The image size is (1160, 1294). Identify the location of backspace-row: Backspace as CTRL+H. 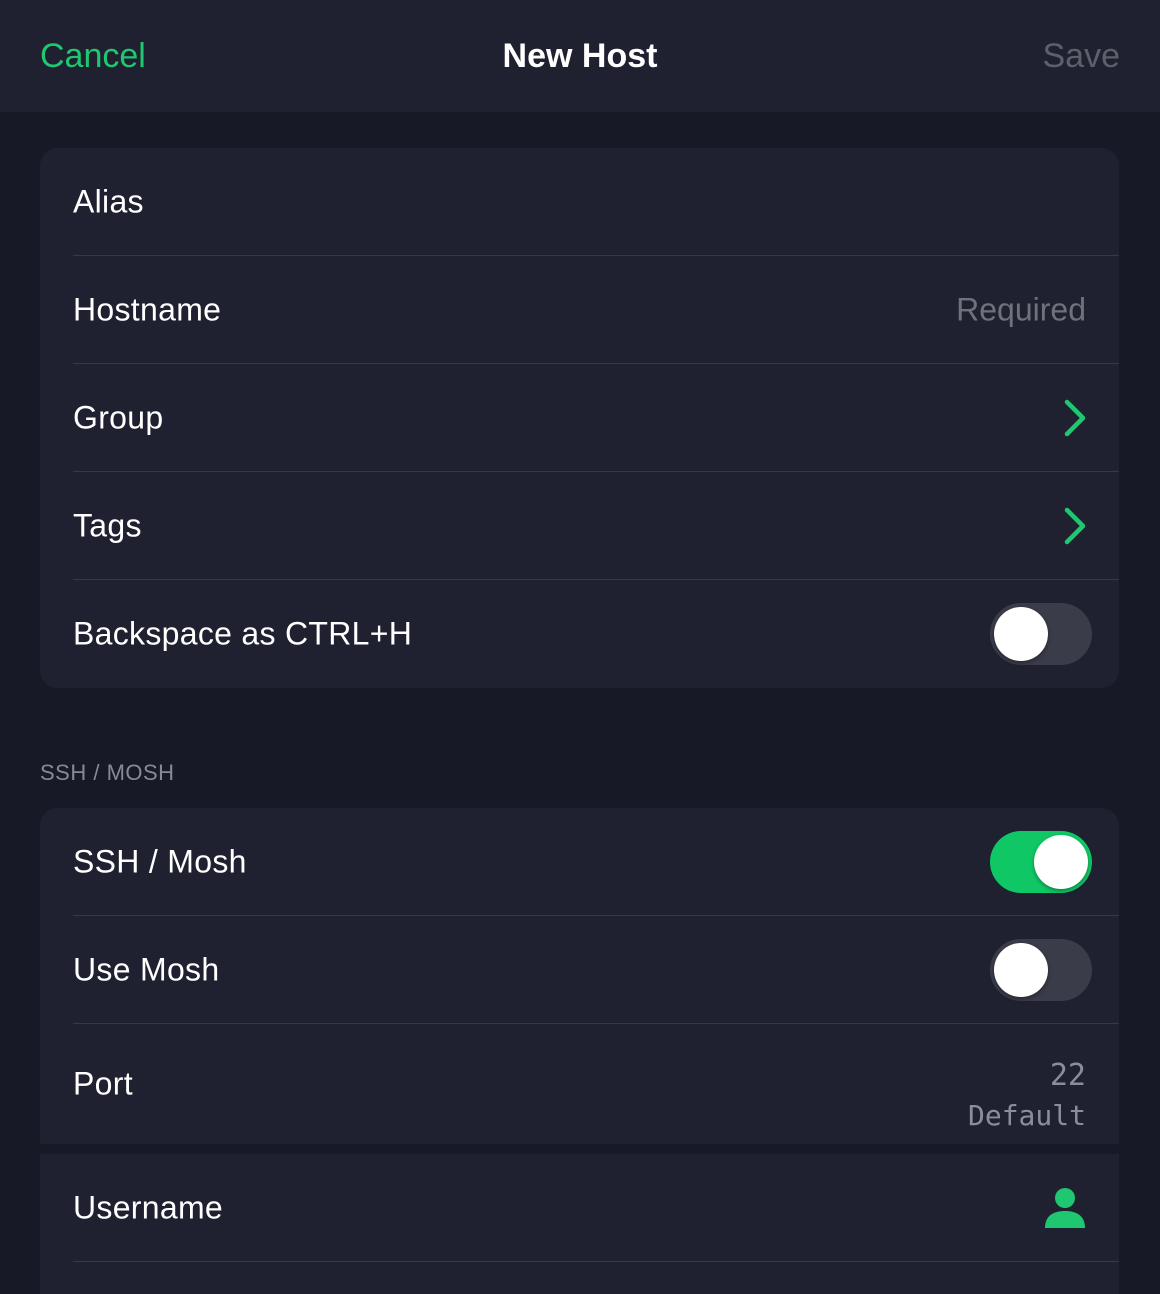
(579, 634).